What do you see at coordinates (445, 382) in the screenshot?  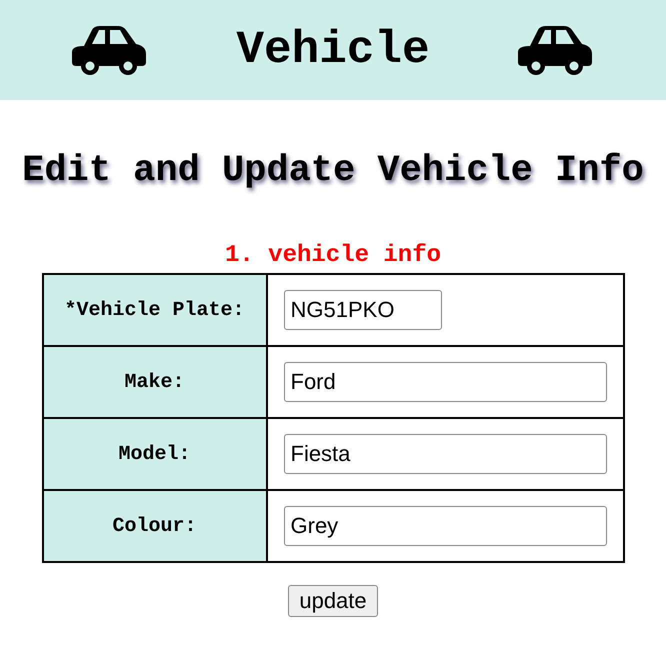 I see `input-field: Ford` at bounding box center [445, 382].